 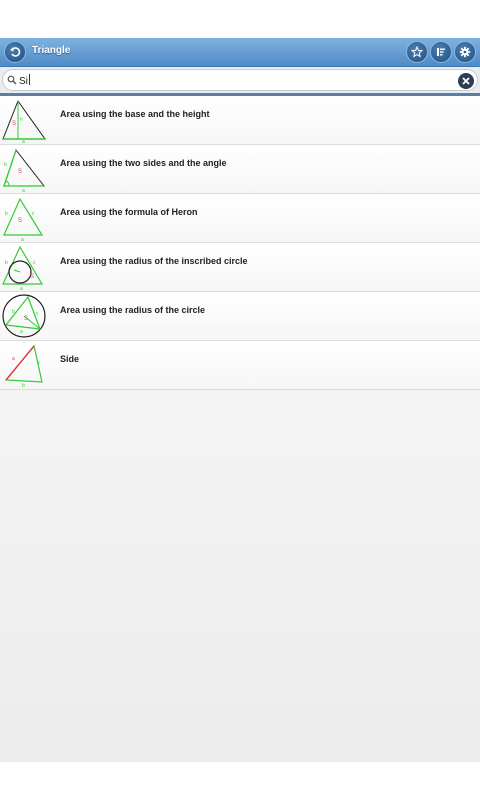 I want to click on svg-text: h, so click(x=21, y=120).